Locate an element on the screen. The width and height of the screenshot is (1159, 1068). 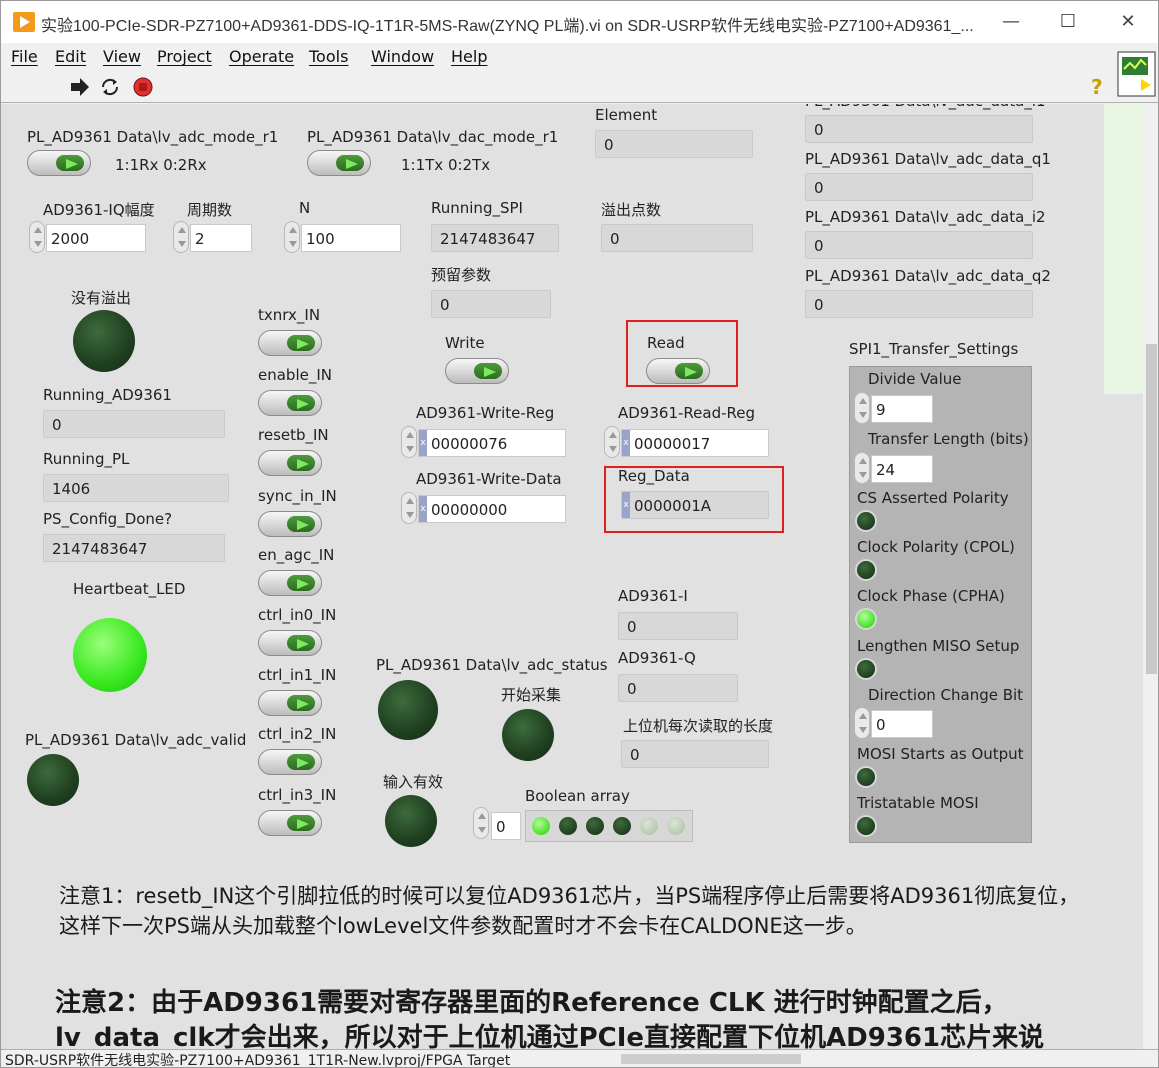
cpol-led is located at coordinates (866, 570).